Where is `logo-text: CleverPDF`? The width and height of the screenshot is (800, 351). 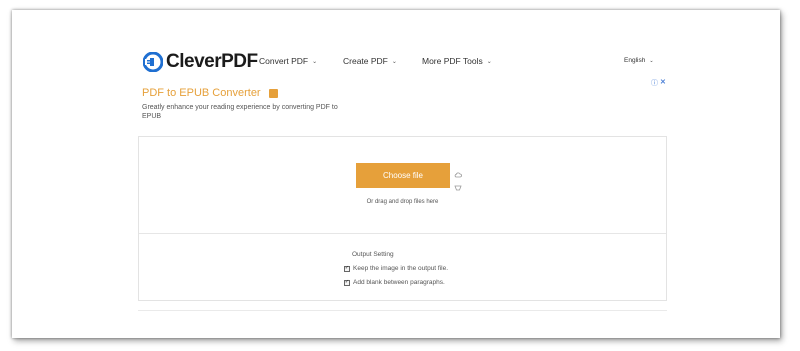
logo-text: CleverPDF is located at coordinates (212, 61).